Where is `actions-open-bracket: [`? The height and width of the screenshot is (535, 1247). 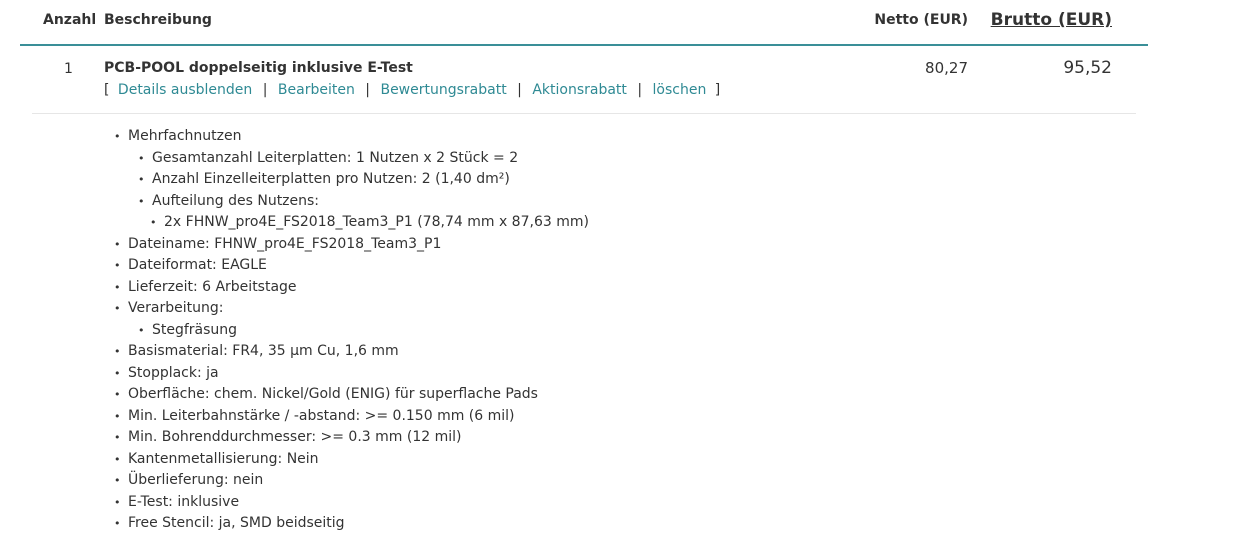 actions-open-bracket: [ is located at coordinates (107, 90).